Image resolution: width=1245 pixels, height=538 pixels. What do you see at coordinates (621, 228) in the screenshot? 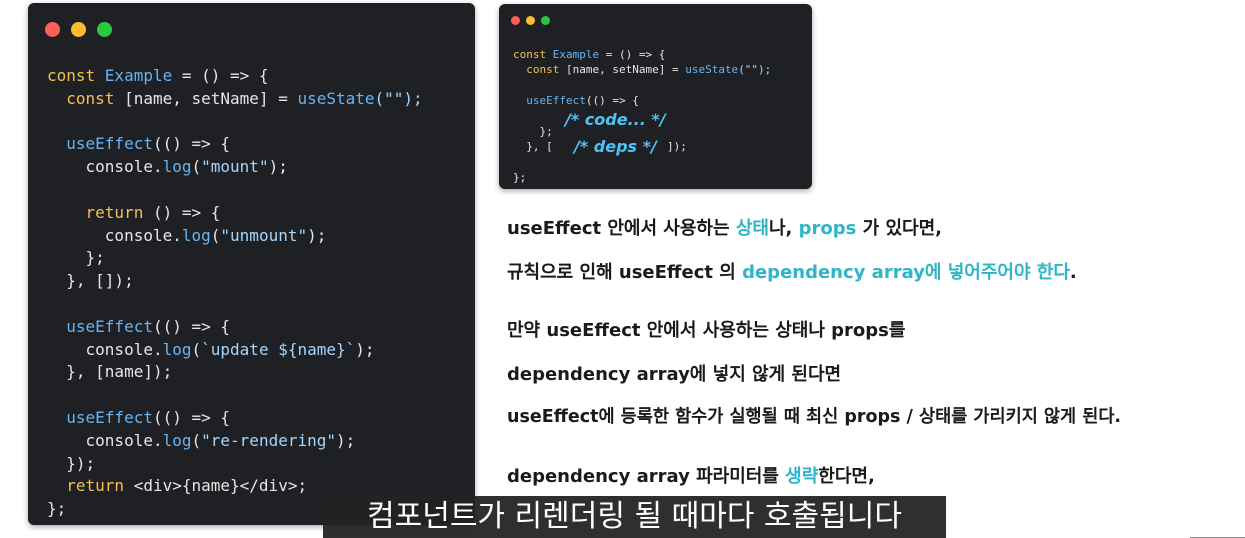
I see `text-segment: useEffect 안에서 사용하는` at bounding box center [621, 228].